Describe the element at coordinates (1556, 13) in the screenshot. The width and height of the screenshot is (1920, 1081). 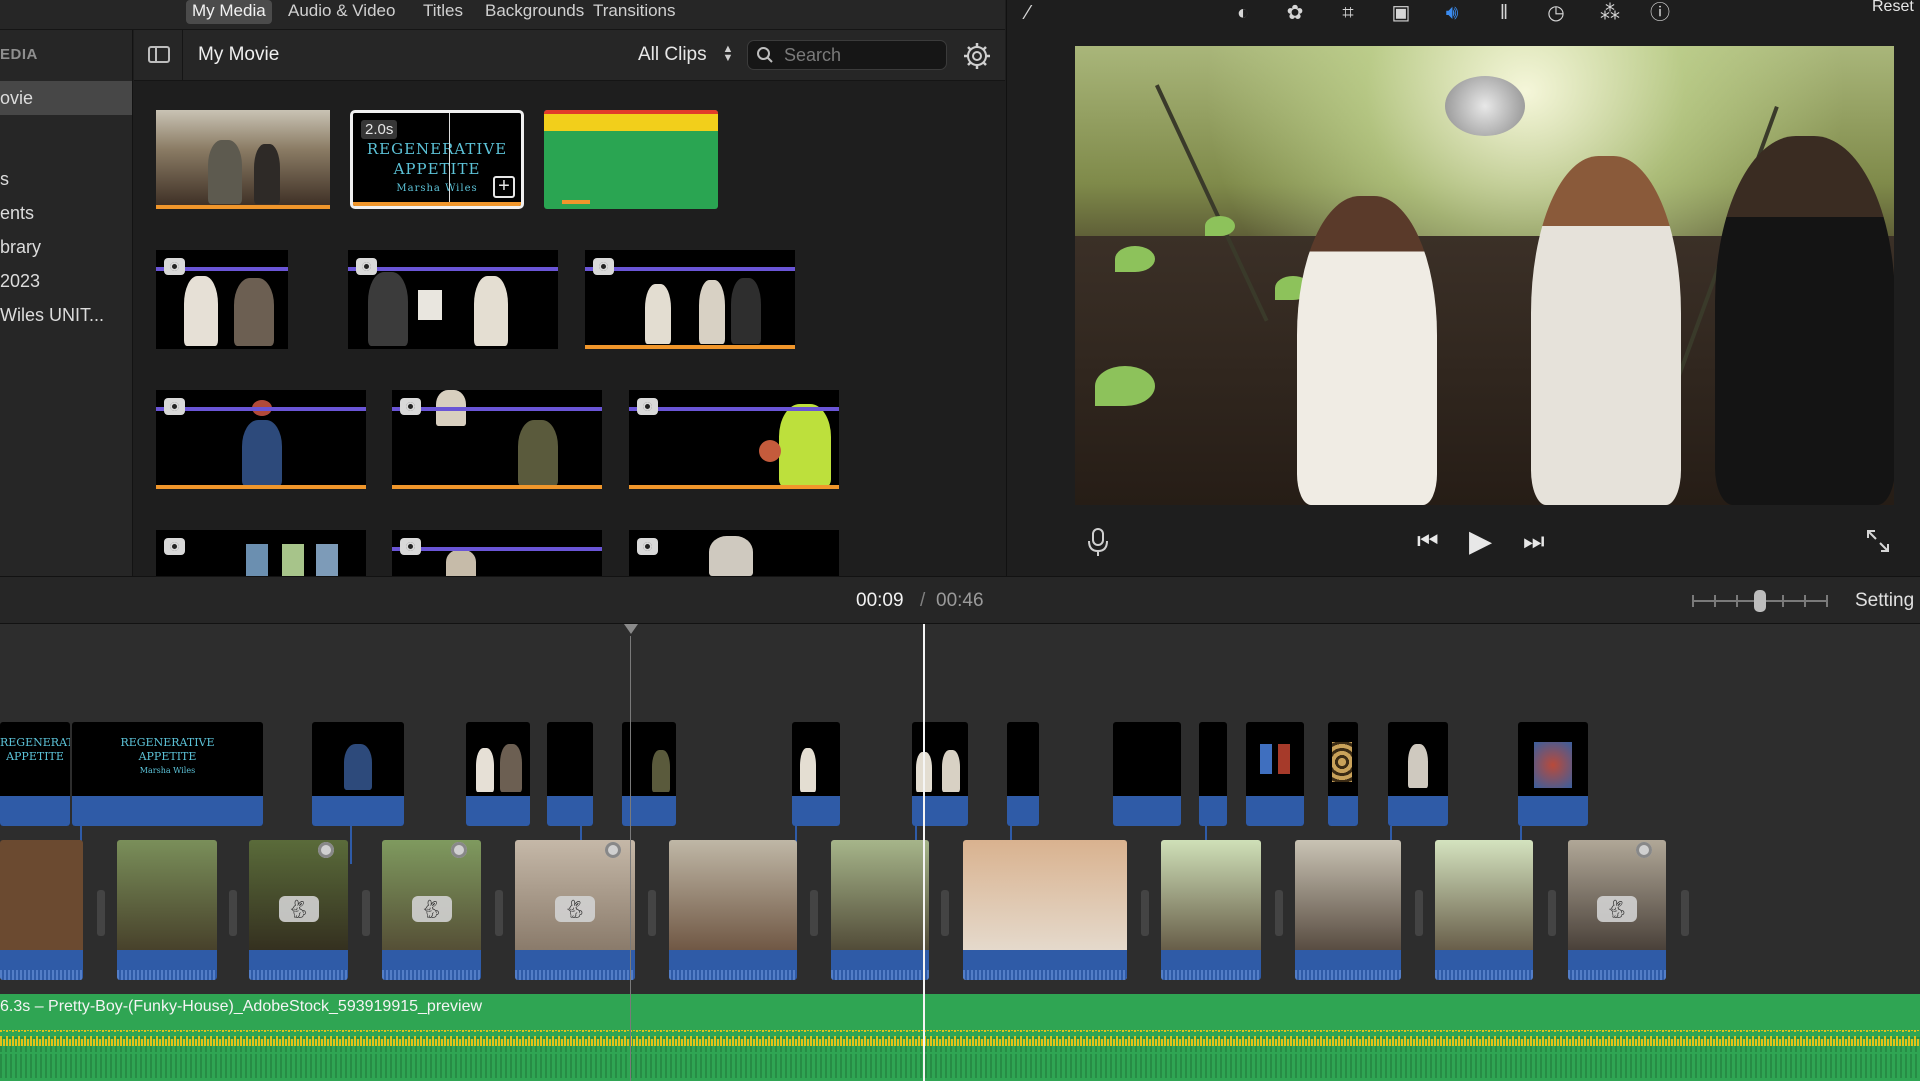
I see `speed-icon: ◷` at that location.